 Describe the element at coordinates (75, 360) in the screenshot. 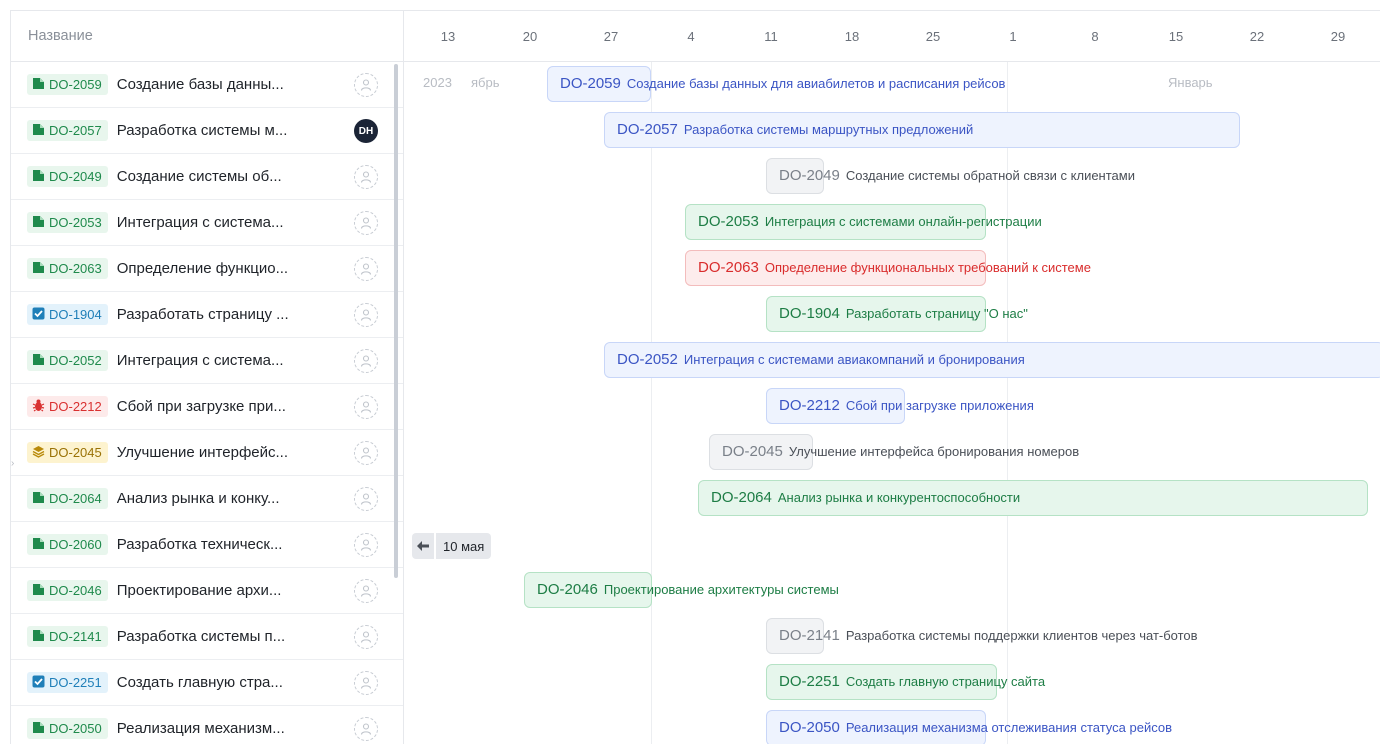

I see `task-key: DO-2052` at that location.